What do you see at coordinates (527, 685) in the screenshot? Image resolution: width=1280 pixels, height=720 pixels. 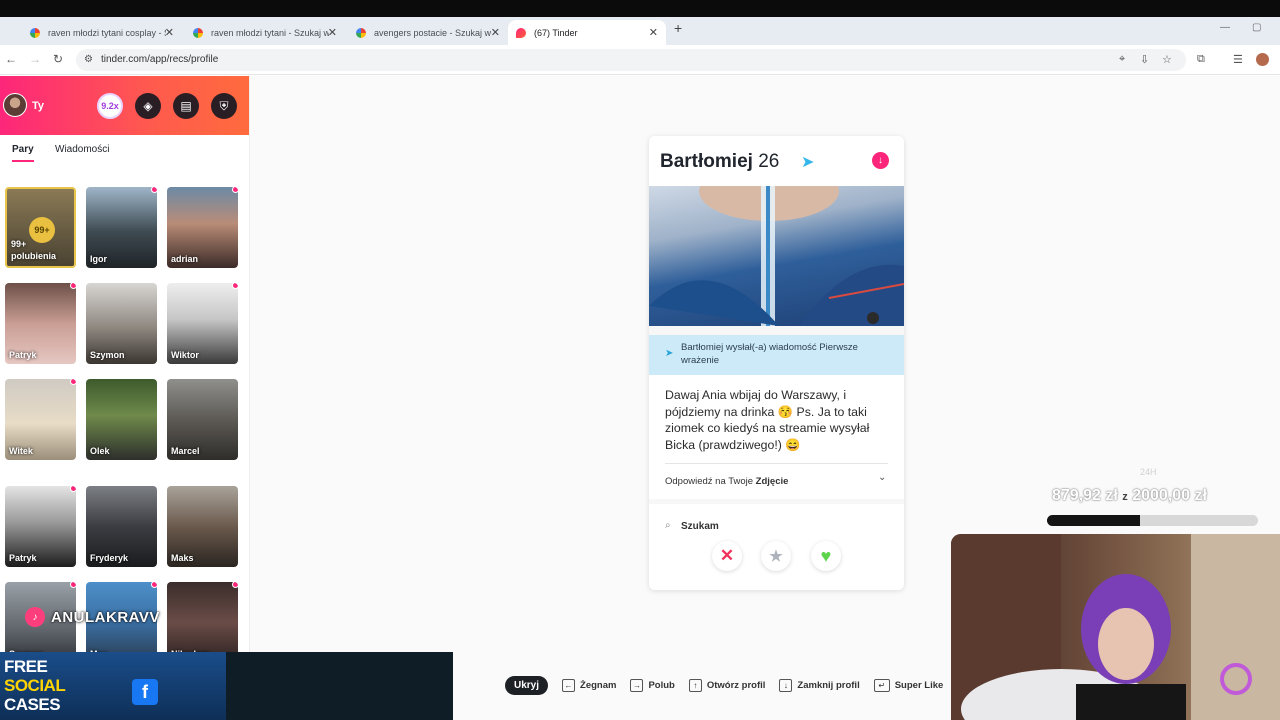 I see `hide-shortcuts-button: Ukryj` at bounding box center [527, 685].